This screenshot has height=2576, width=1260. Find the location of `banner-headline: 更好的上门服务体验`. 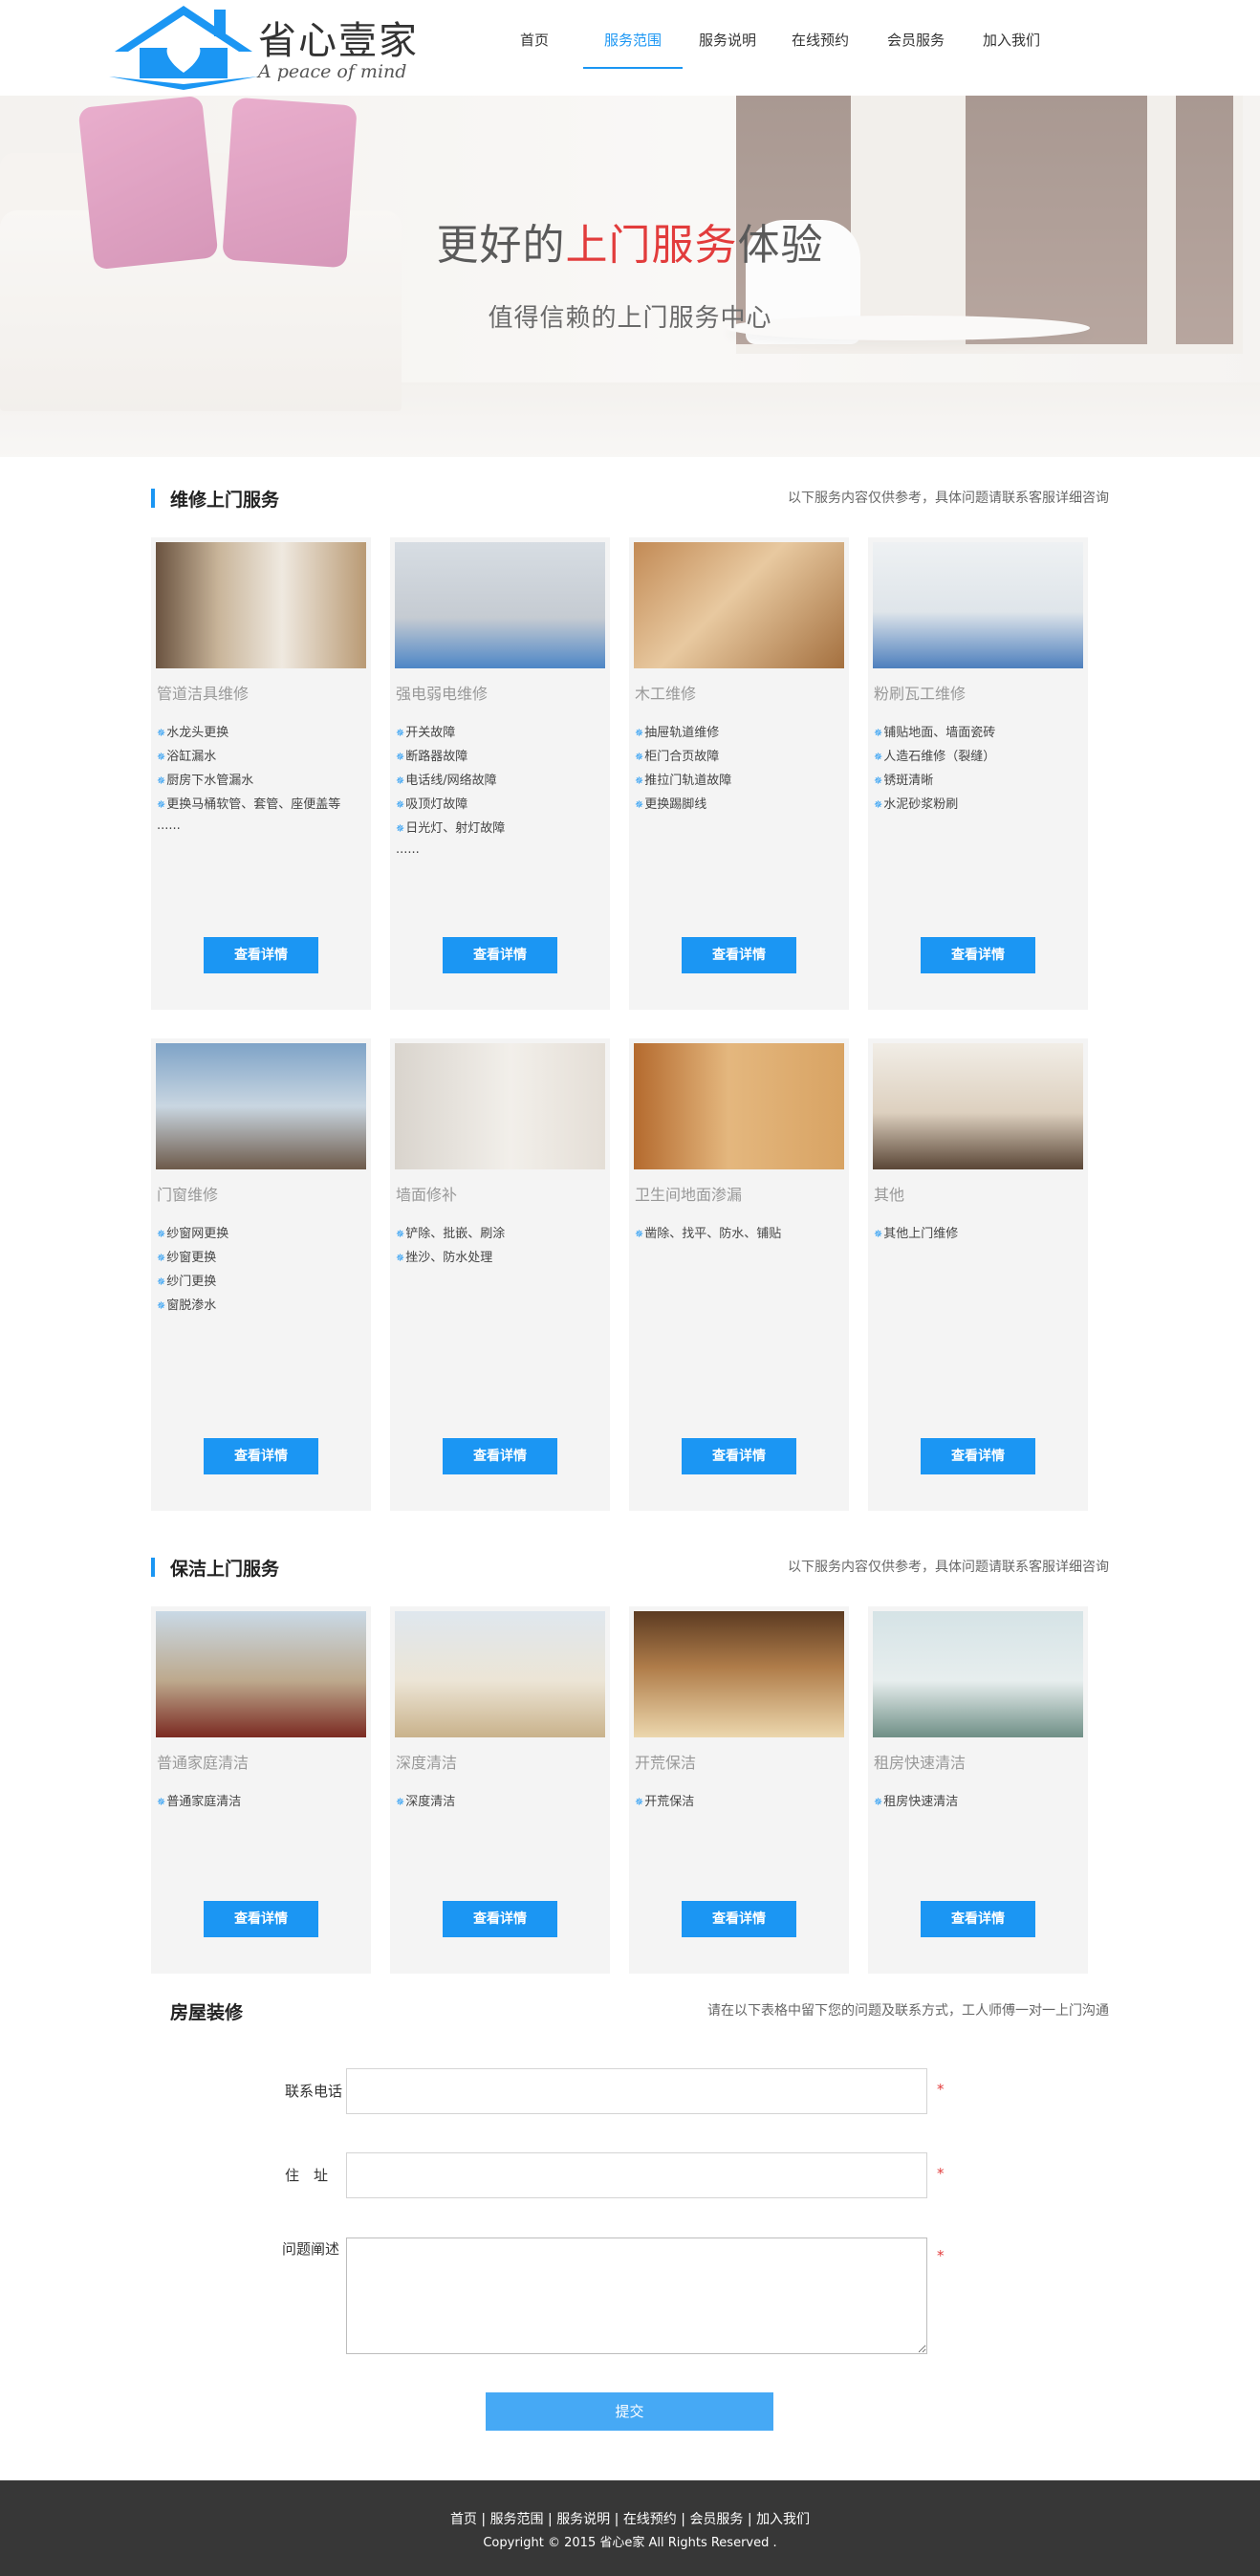

banner-headline: 更好的上门服务体验 is located at coordinates (630, 245).